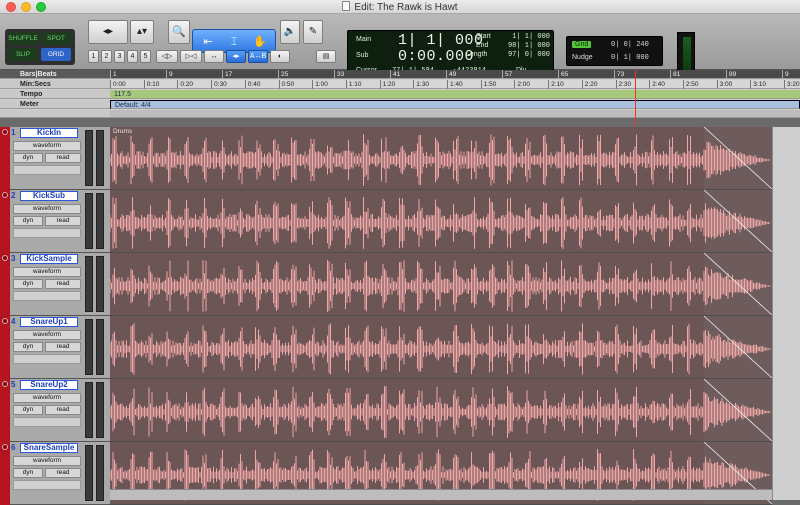 Image resolution: width=800 pixels, height=505 pixels. I want to click on track-name-field: SnareUp1, so click(49, 322).